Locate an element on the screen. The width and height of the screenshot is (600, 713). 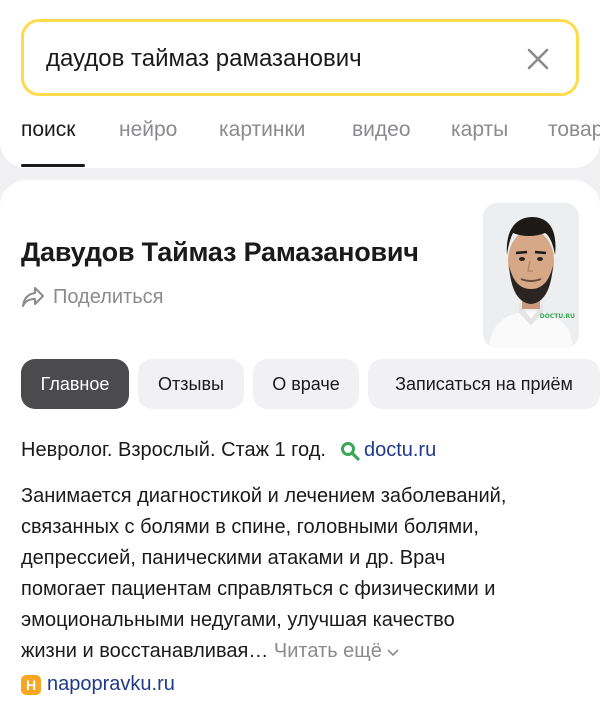
clear-search-button is located at coordinates (538, 59).